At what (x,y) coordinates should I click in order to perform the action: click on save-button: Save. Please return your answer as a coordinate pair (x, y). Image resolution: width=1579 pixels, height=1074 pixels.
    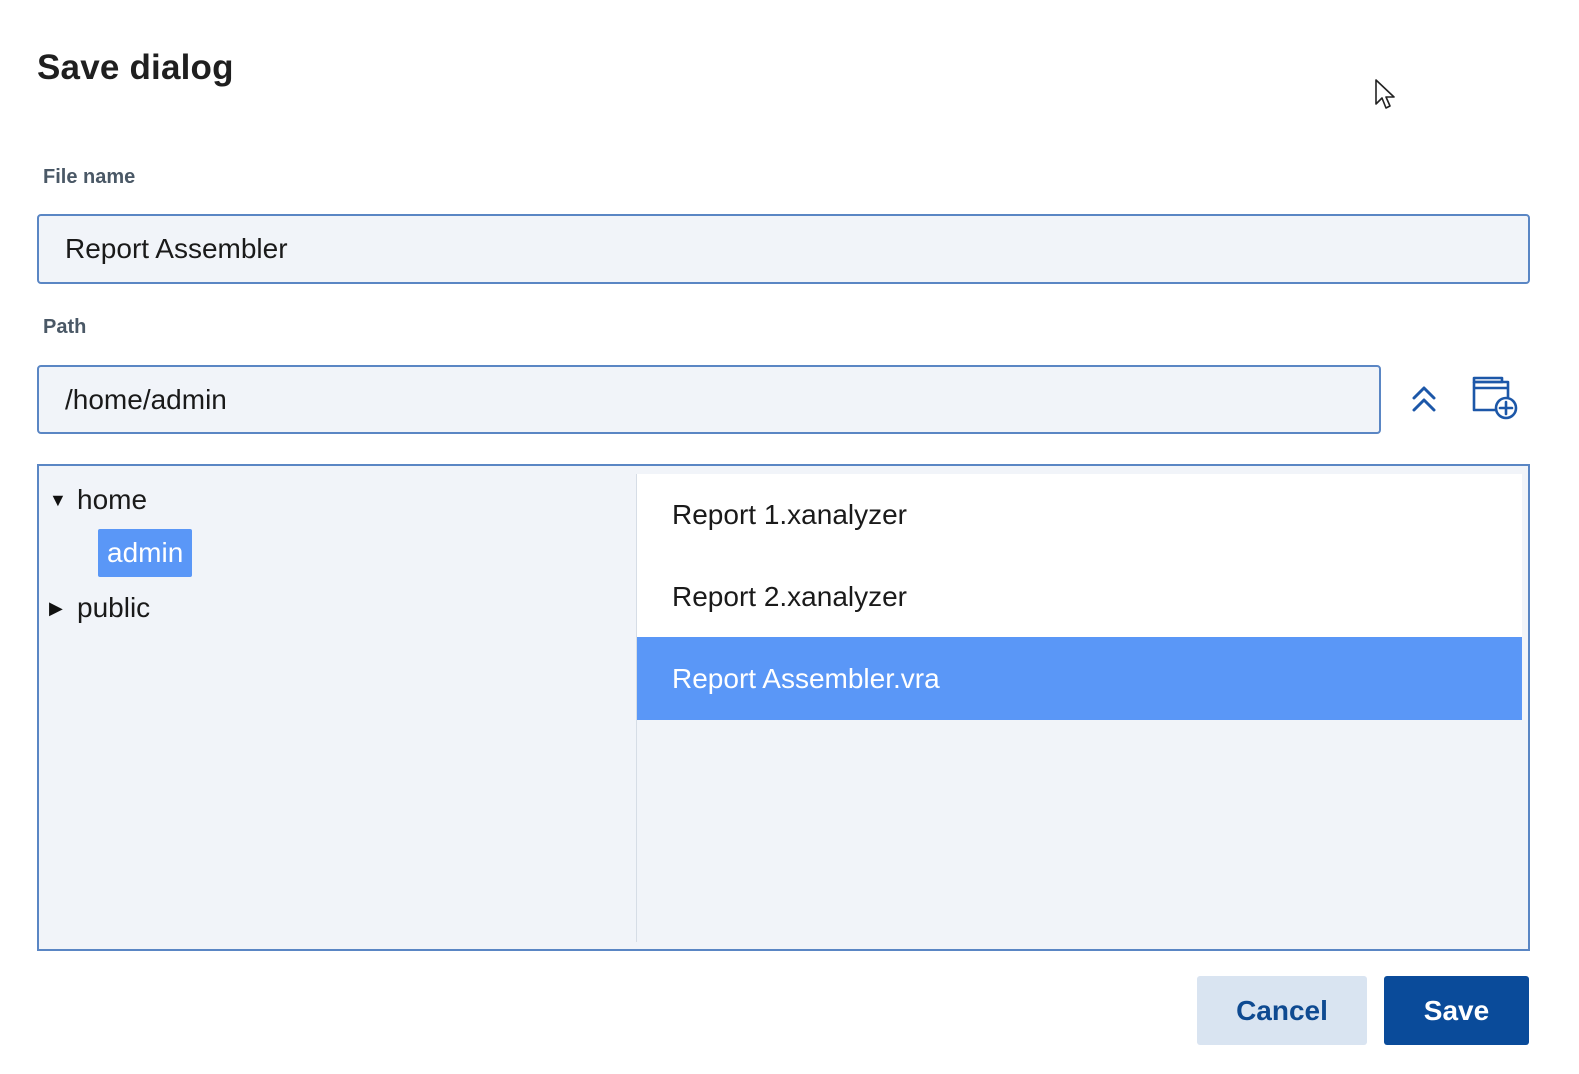
    Looking at the image, I should click on (1456, 1010).